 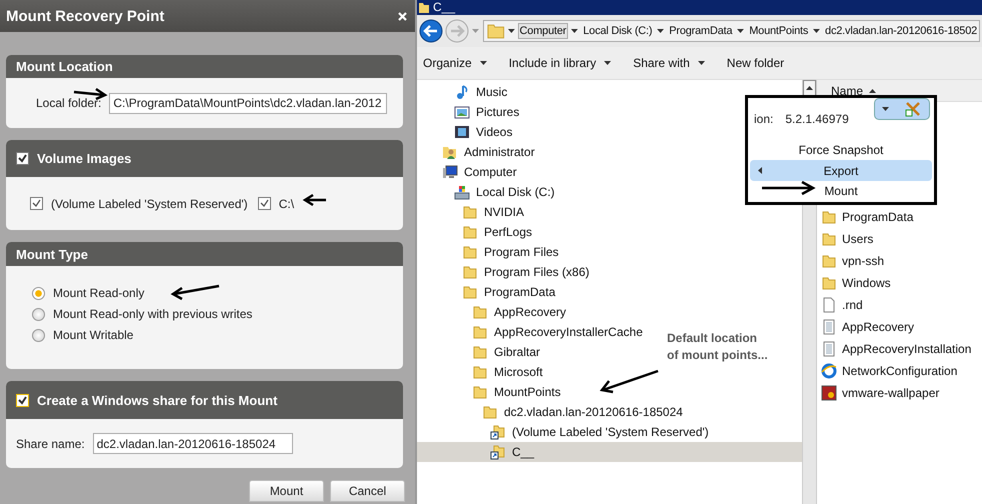 What do you see at coordinates (617, 31) in the screenshot?
I see `breadcrumb-item: Local Disk (C:)` at bounding box center [617, 31].